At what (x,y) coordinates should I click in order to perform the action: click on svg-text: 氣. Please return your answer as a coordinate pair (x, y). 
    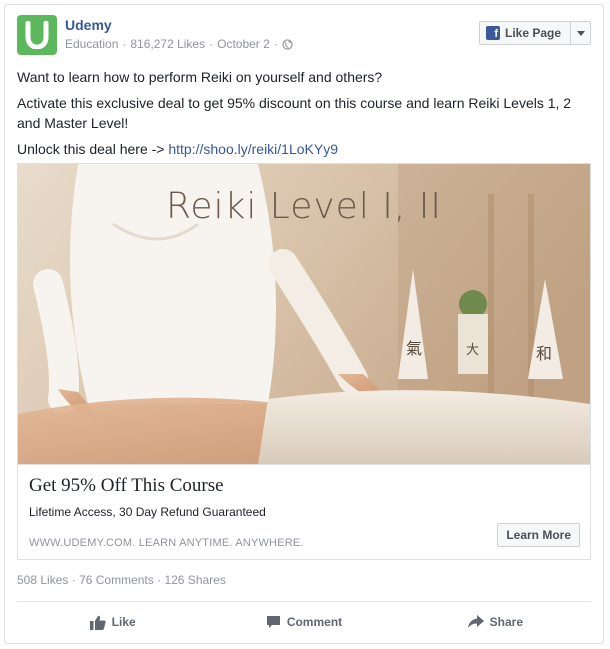
    Looking at the image, I should click on (414, 348).